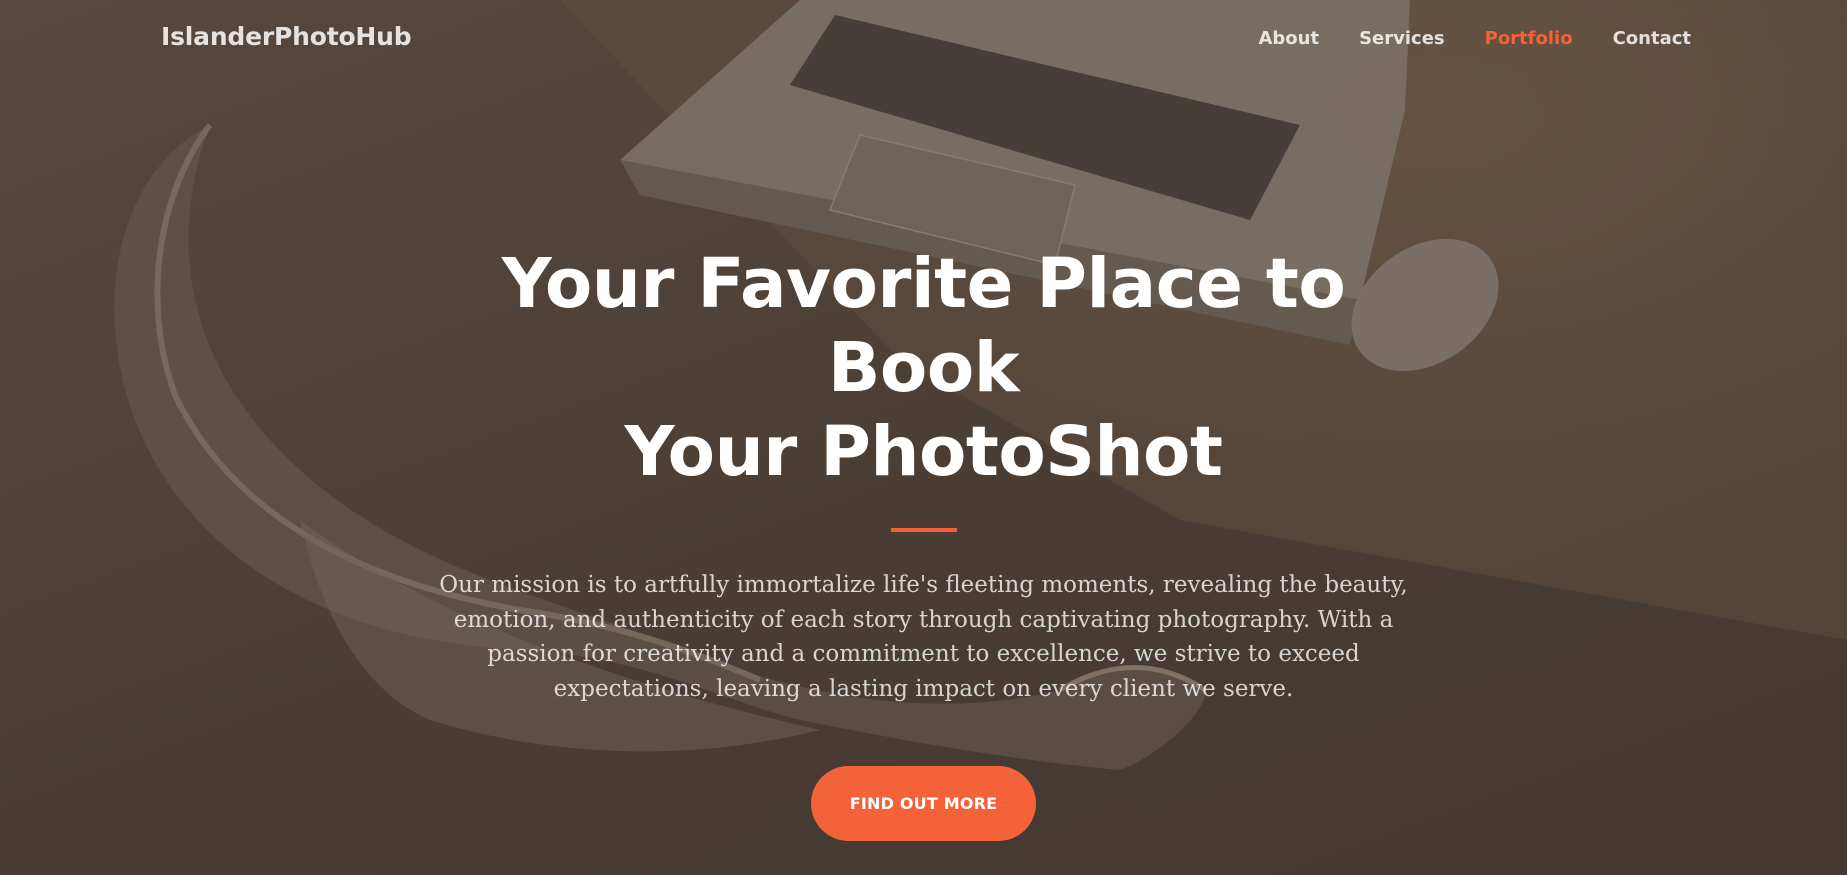  I want to click on nav-link-services: Services, so click(1402, 38).